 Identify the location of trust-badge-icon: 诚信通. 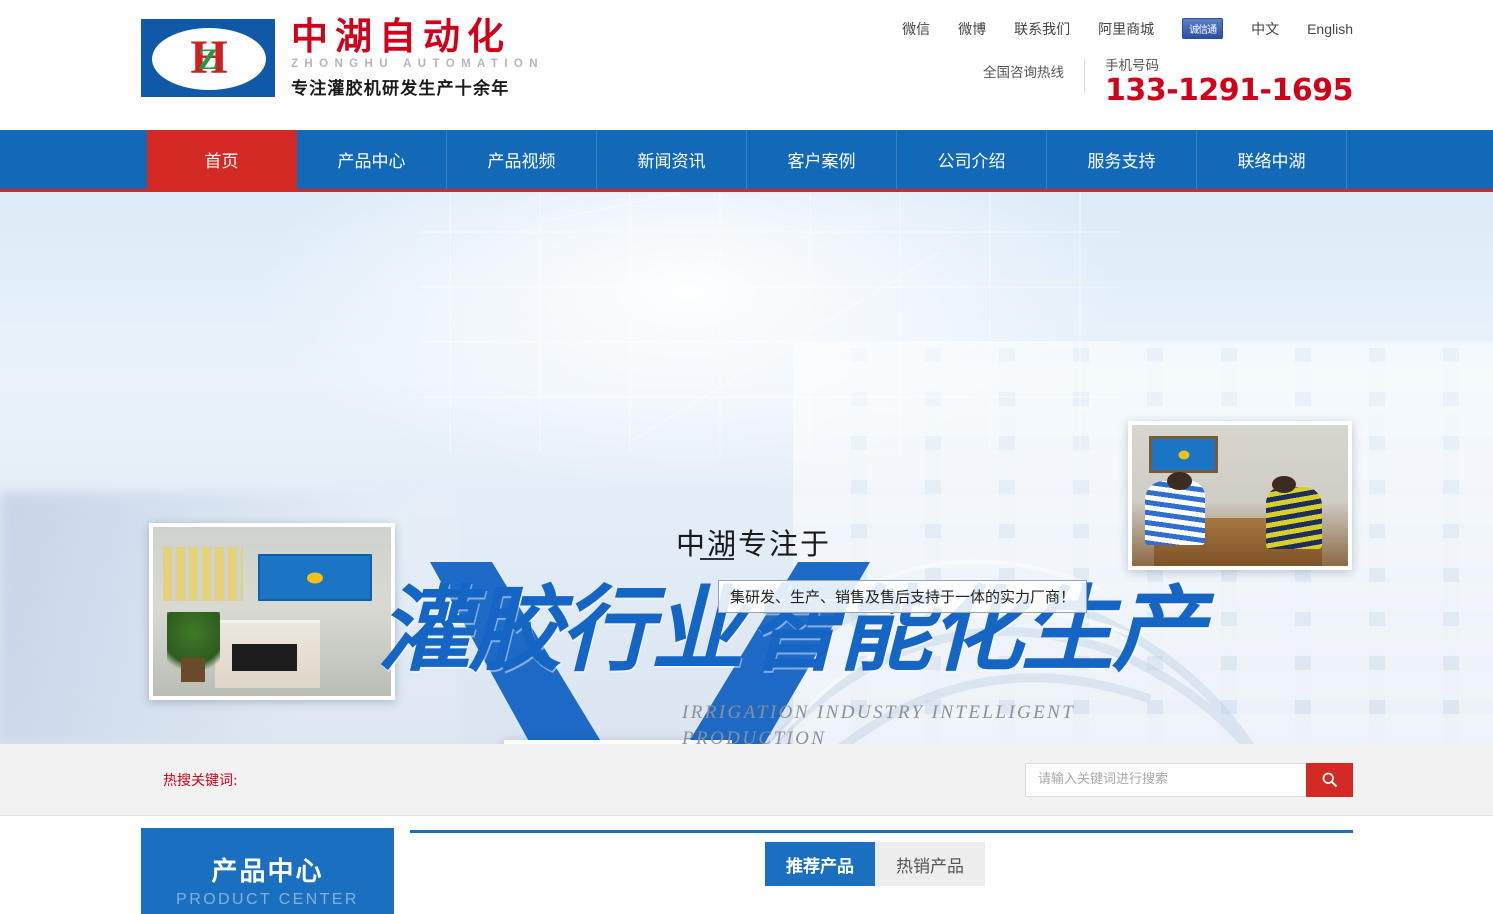
(1203, 28).